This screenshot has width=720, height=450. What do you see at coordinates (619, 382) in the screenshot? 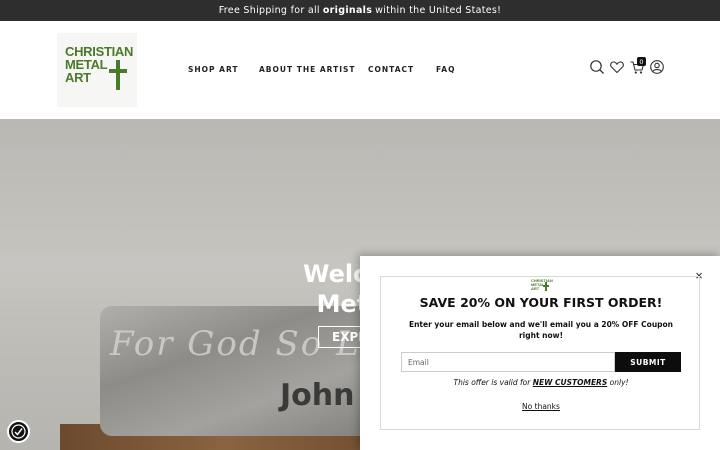
I see `offer-note-suffix: only!` at bounding box center [619, 382].